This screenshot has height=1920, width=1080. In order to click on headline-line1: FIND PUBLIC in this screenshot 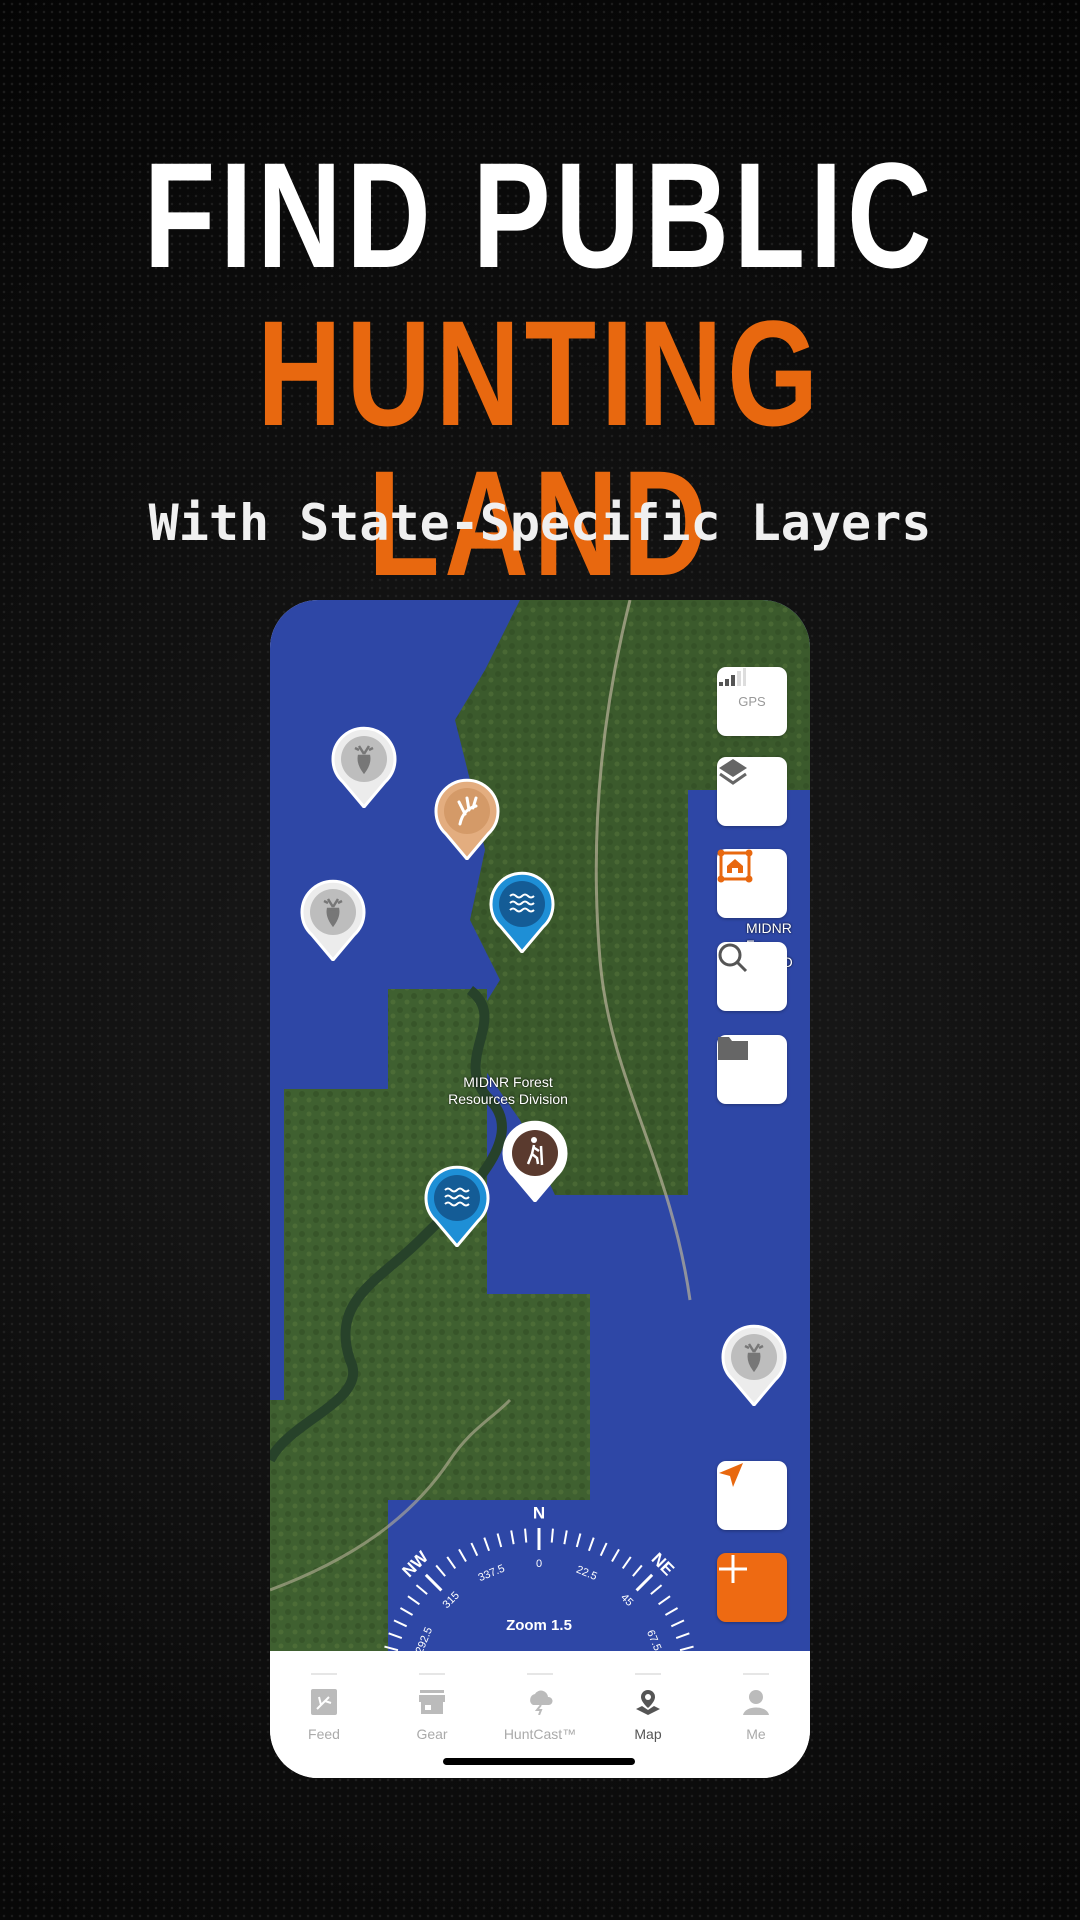, I will do `click(540, 215)`.